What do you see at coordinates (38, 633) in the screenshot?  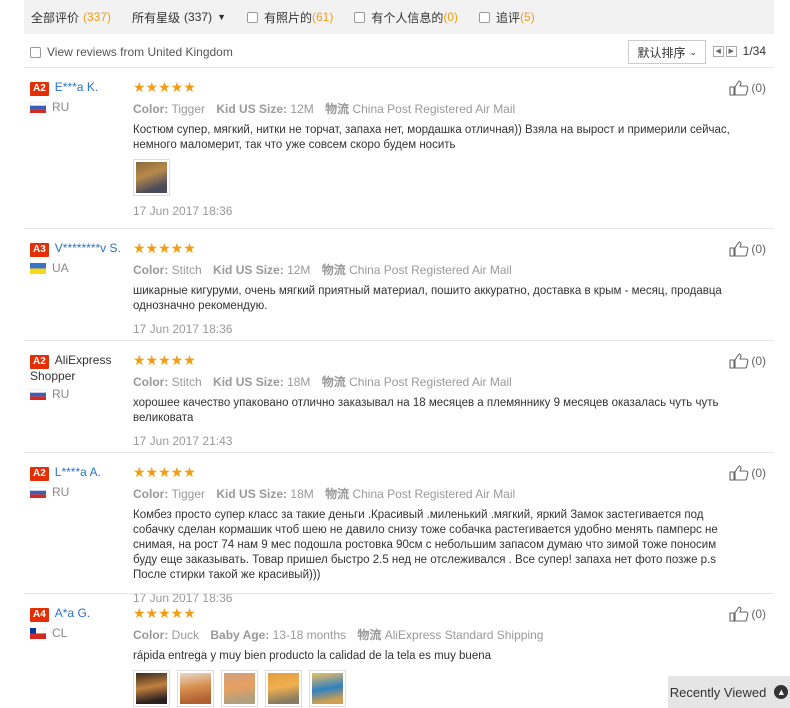 I see `flag-cl-icon` at bounding box center [38, 633].